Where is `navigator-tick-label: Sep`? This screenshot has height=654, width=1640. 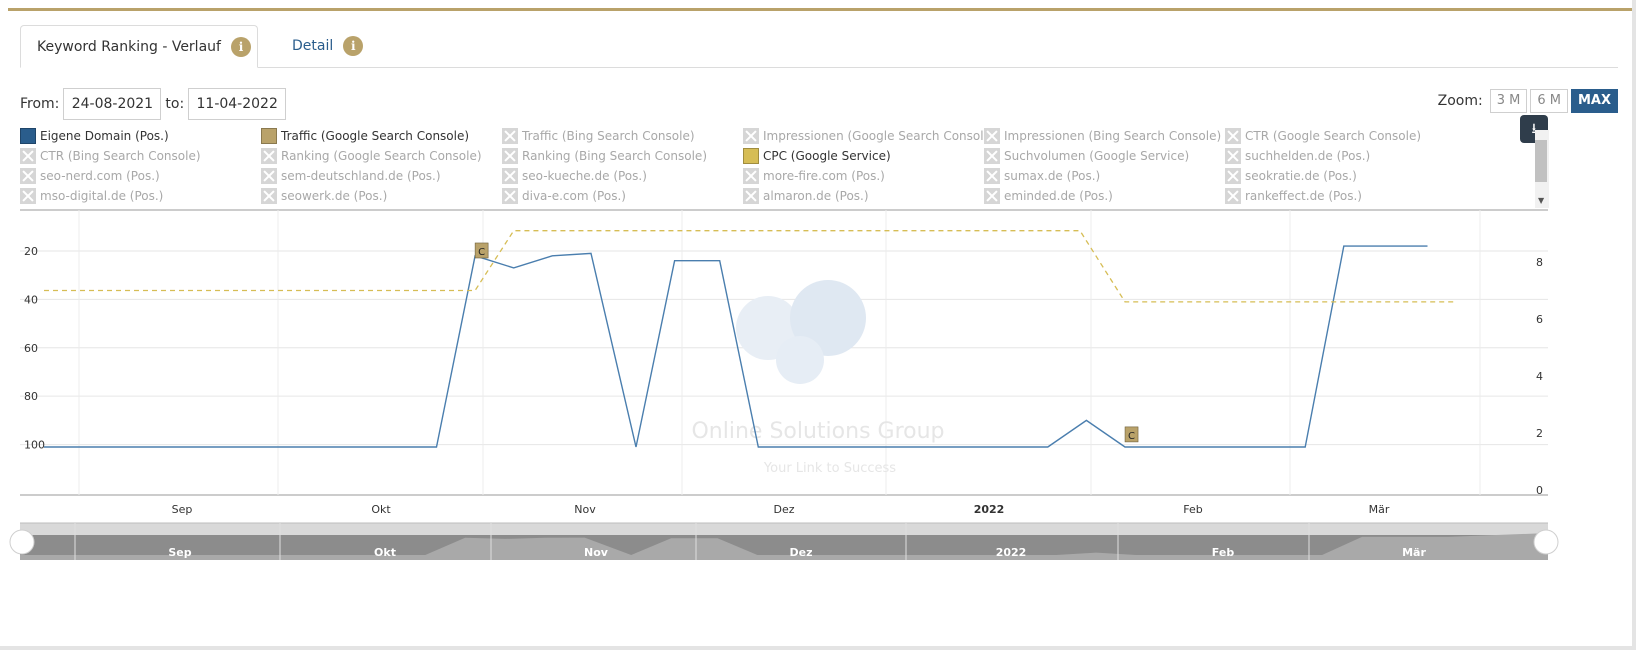
navigator-tick-label: Sep is located at coordinates (179, 552).